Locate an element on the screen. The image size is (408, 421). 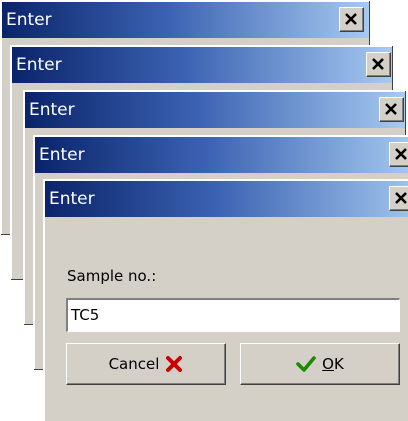
sample-no-label: Sample no.: is located at coordinates (112, 276).